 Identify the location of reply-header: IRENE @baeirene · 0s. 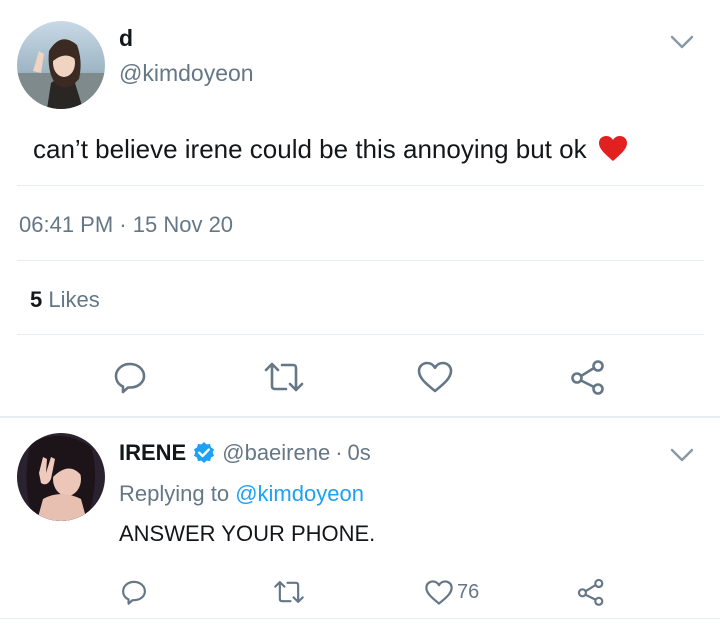
(245, 453).